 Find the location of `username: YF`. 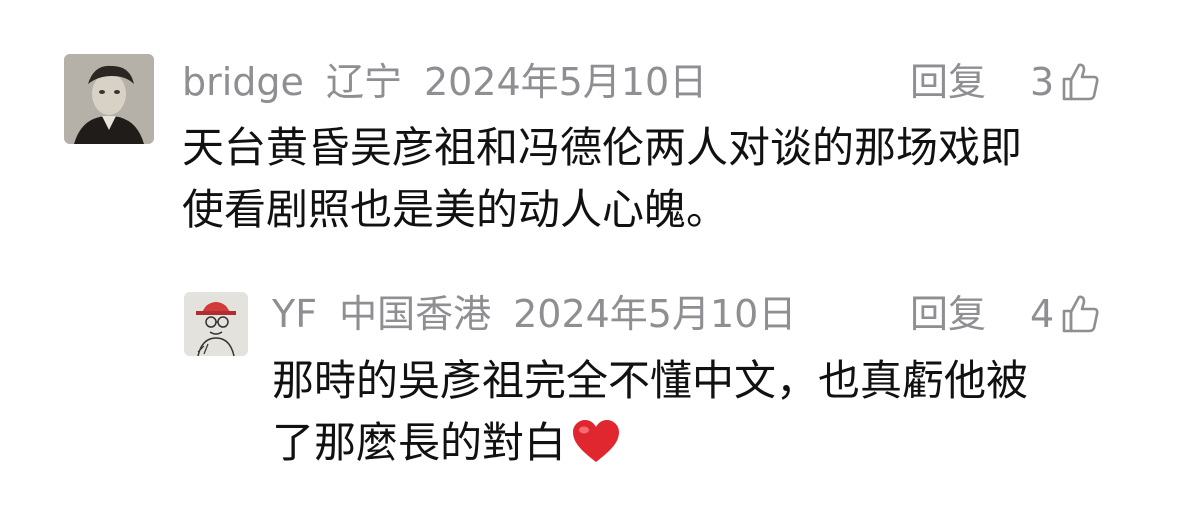

username: YF is located at coordinates (294, 314).